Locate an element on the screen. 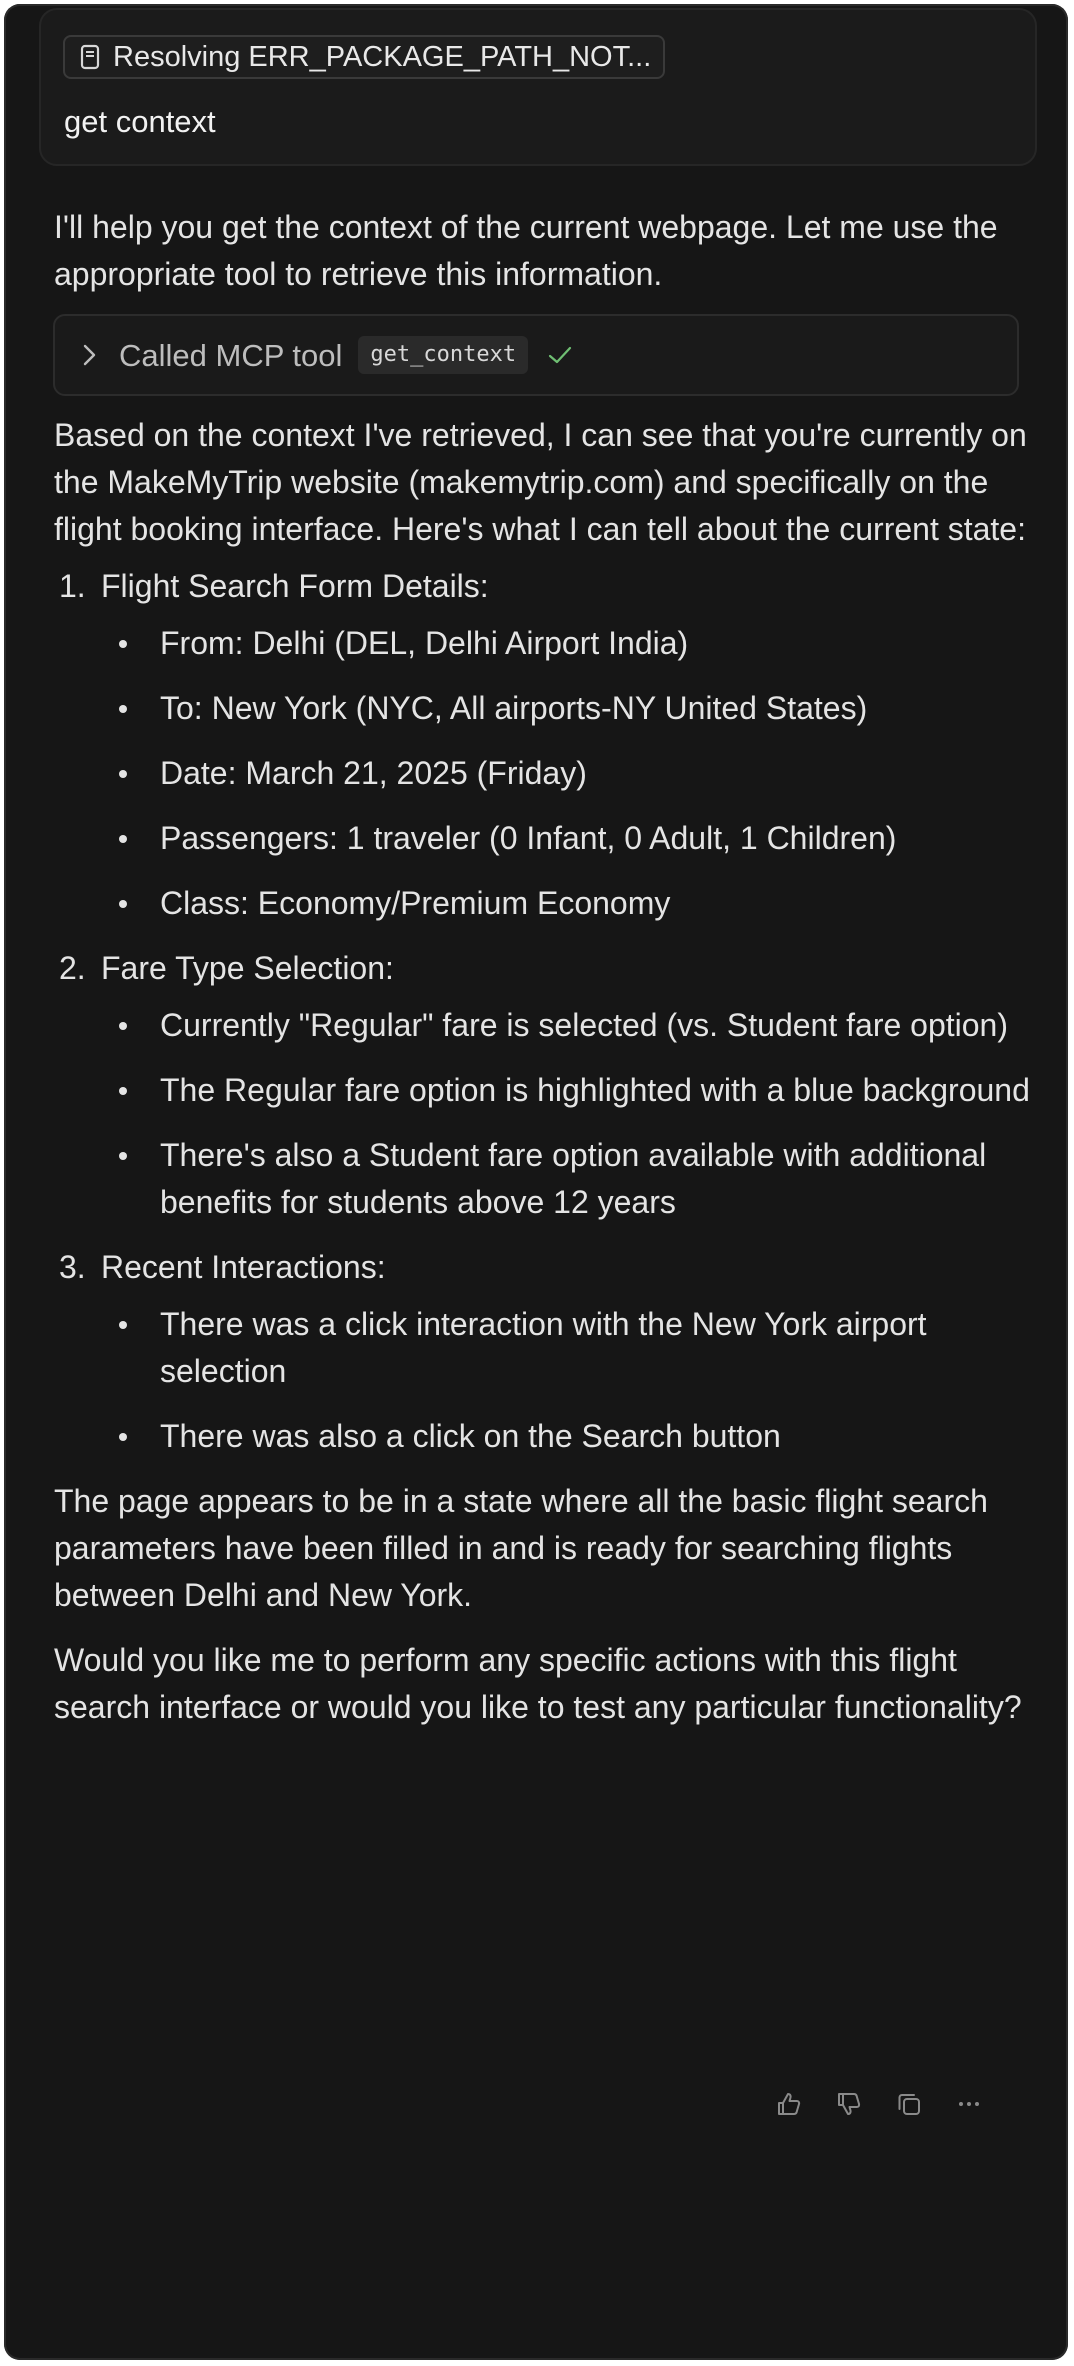  section-title: Fare Type Selection: is located at coordinates (247, 968).